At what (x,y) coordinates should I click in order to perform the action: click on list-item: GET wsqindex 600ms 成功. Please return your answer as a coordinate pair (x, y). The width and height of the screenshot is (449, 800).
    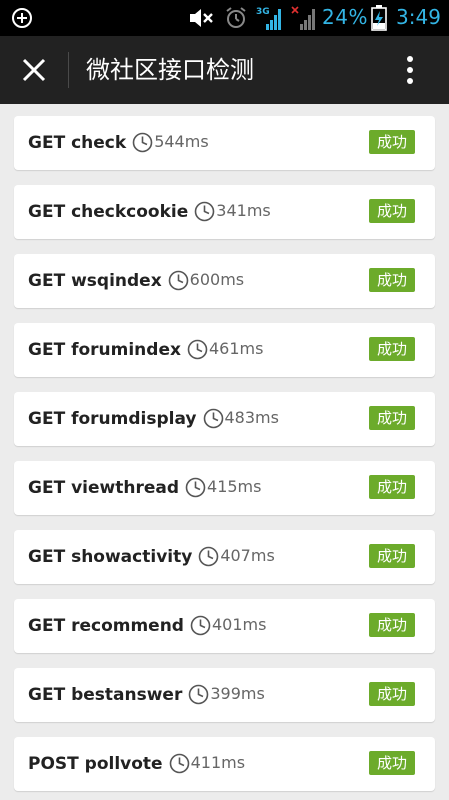
    Looking at the image, I should click on (224, 281).